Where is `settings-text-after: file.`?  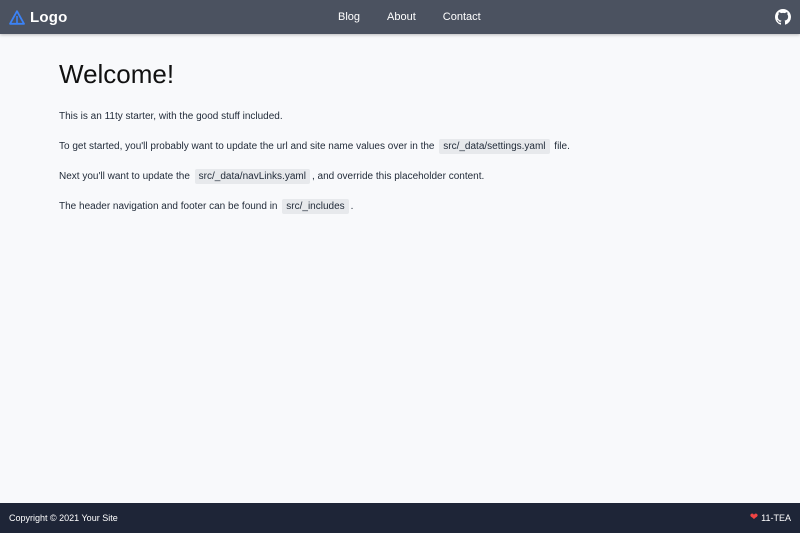 settings-text-after: file. is located at coordinates (562, 146).